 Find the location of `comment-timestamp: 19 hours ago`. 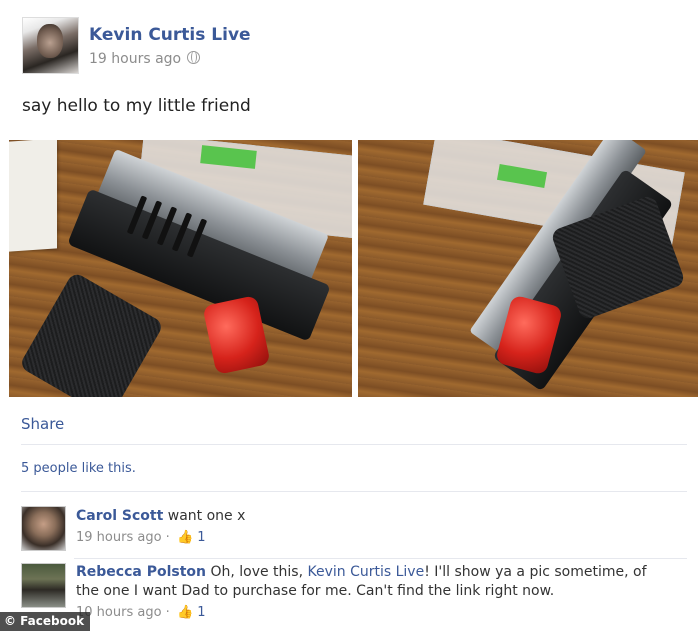

comment-timestamp: 19 hours ago is located at coordinates (119, 537).